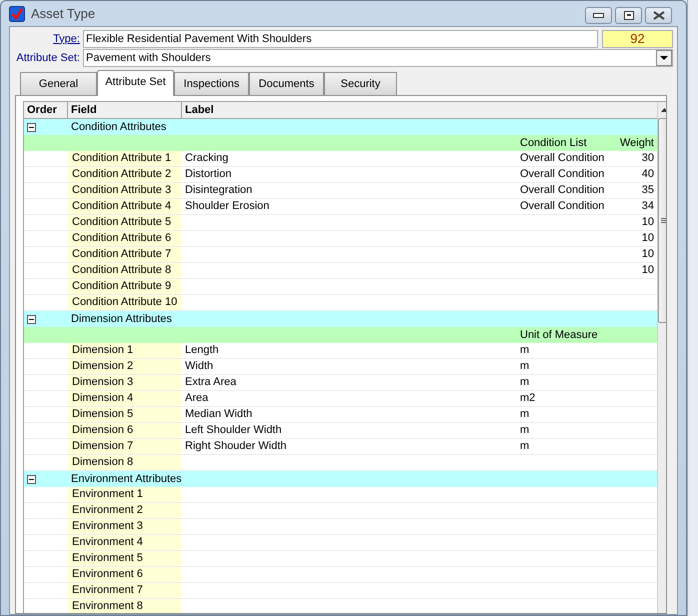 The height and width of the screenshot is (616, 698). I want to click on table-cell: Width, so click(199, 366).